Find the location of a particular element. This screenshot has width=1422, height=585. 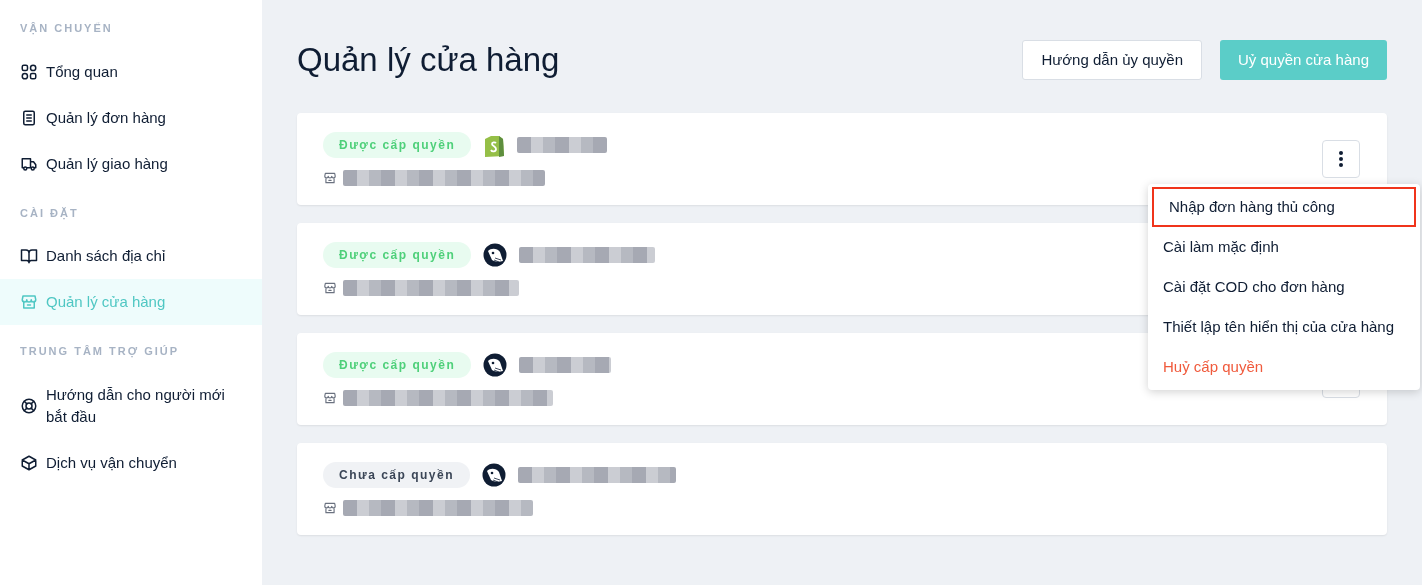

section-heading: VẬN CHUYỂN is located at coordinates (66, 29).